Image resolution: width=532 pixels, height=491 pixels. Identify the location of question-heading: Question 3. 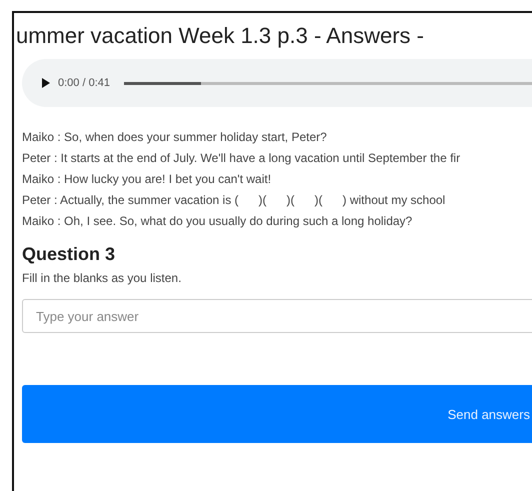
(69, 254).